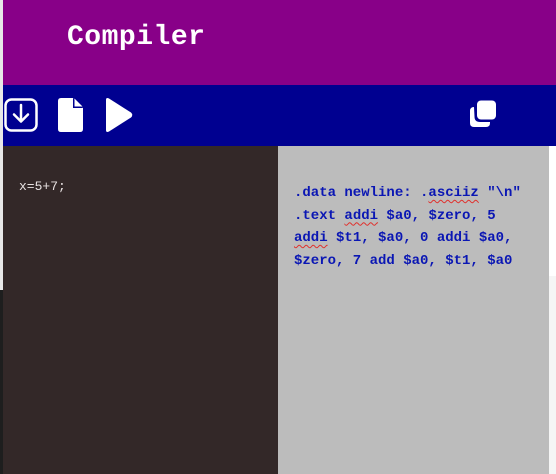 This screenshot has height=474, width=556. I want to click on assembly-line: $zero, 7 add $a0, $t1, $a0, so click(421, 261).